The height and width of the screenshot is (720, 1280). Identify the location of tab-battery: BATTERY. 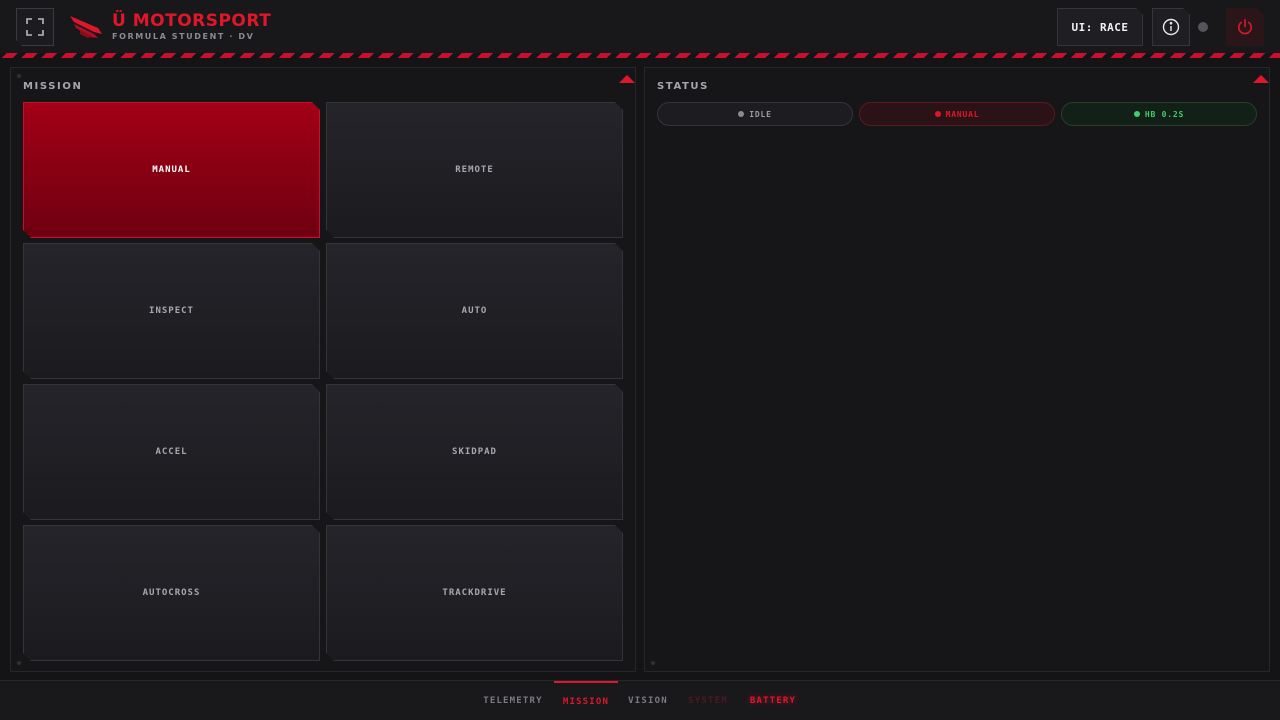
(773, 700).